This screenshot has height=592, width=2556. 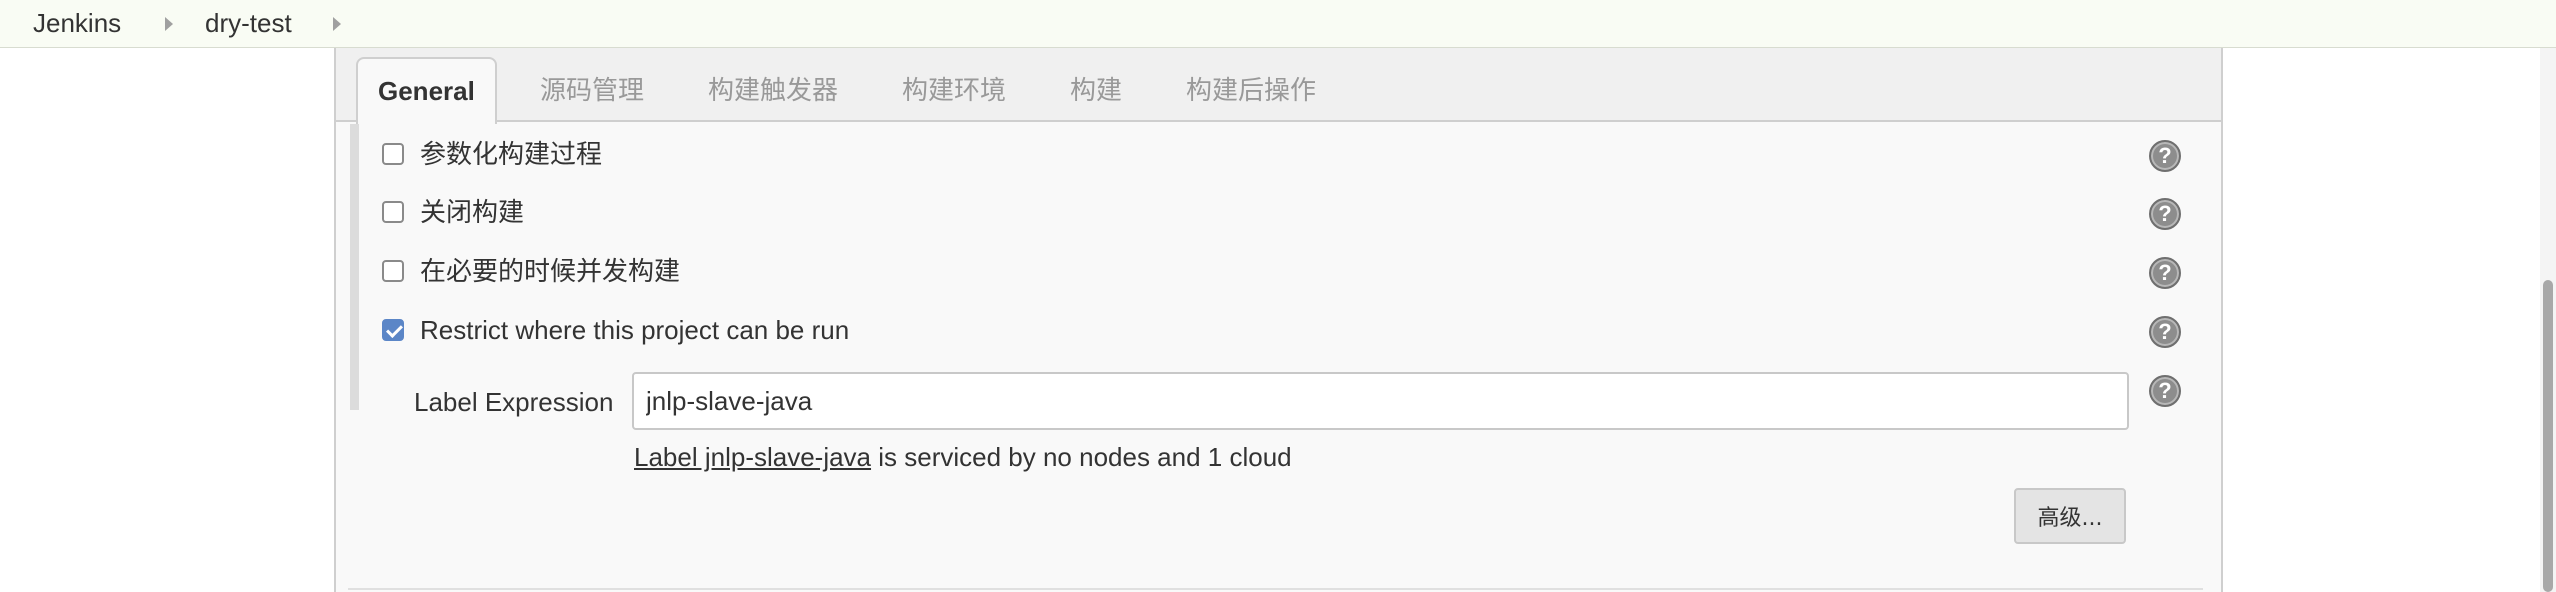 What do you see at coordinates (1278, 24) in the screenshot?
I see `breadcrumb: Jenkins dry-test` at bounding box center [1278, 24].